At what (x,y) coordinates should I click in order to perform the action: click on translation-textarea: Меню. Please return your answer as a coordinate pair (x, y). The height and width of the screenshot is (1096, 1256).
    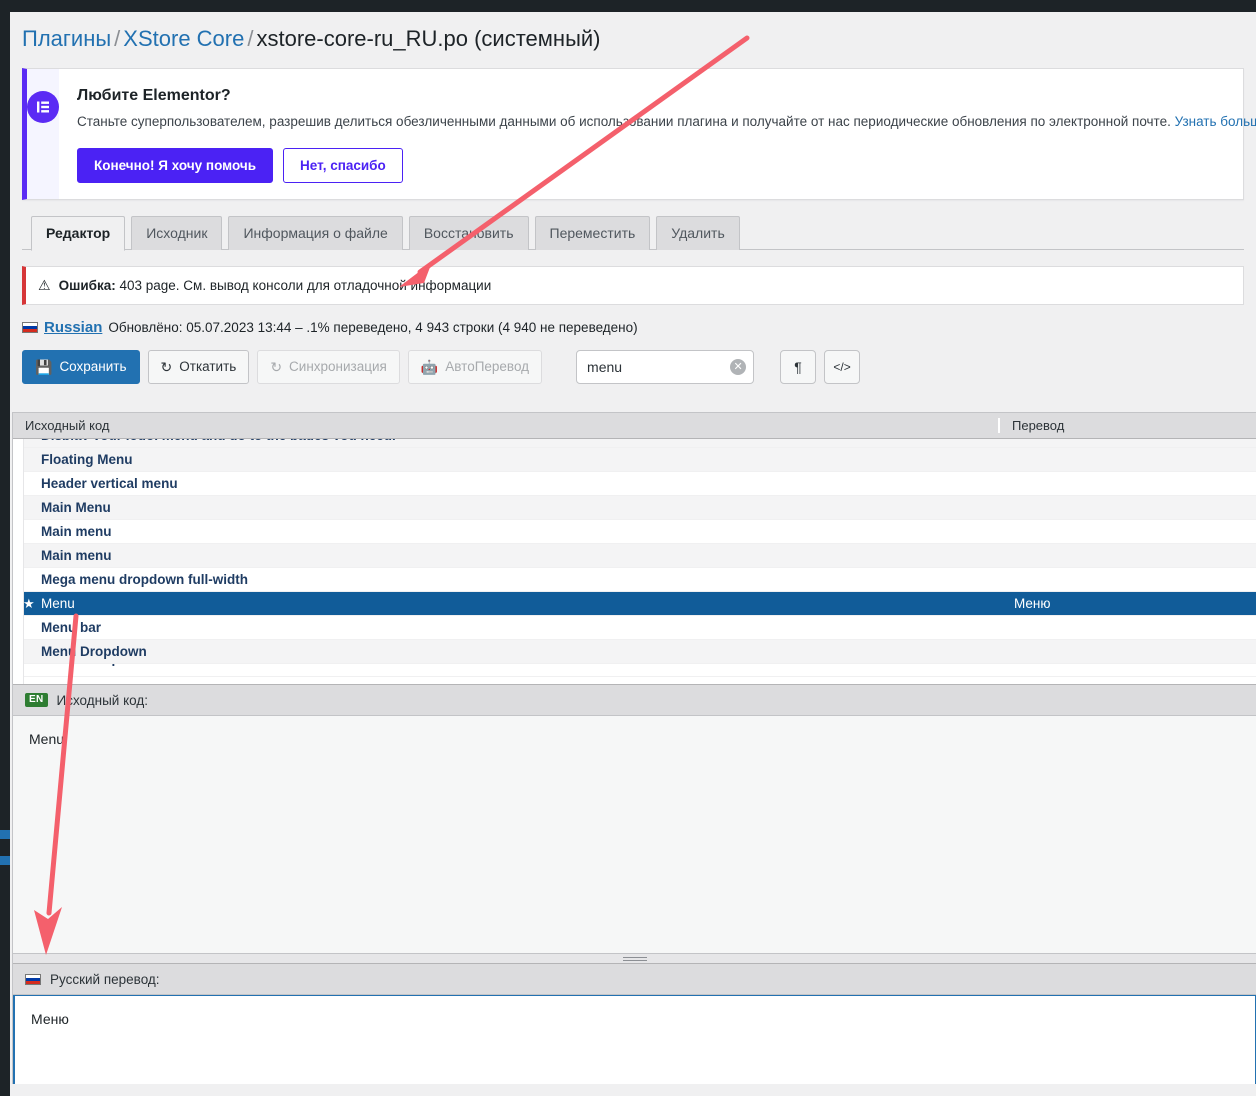
    Looking at the image, I should click on (634, 1039).